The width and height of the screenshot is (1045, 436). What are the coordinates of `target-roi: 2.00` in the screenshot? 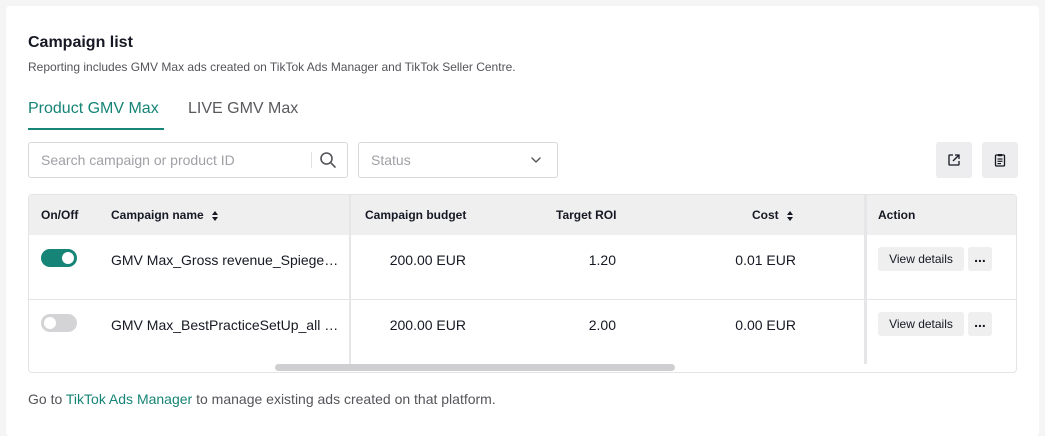 It's located at (602, 325).